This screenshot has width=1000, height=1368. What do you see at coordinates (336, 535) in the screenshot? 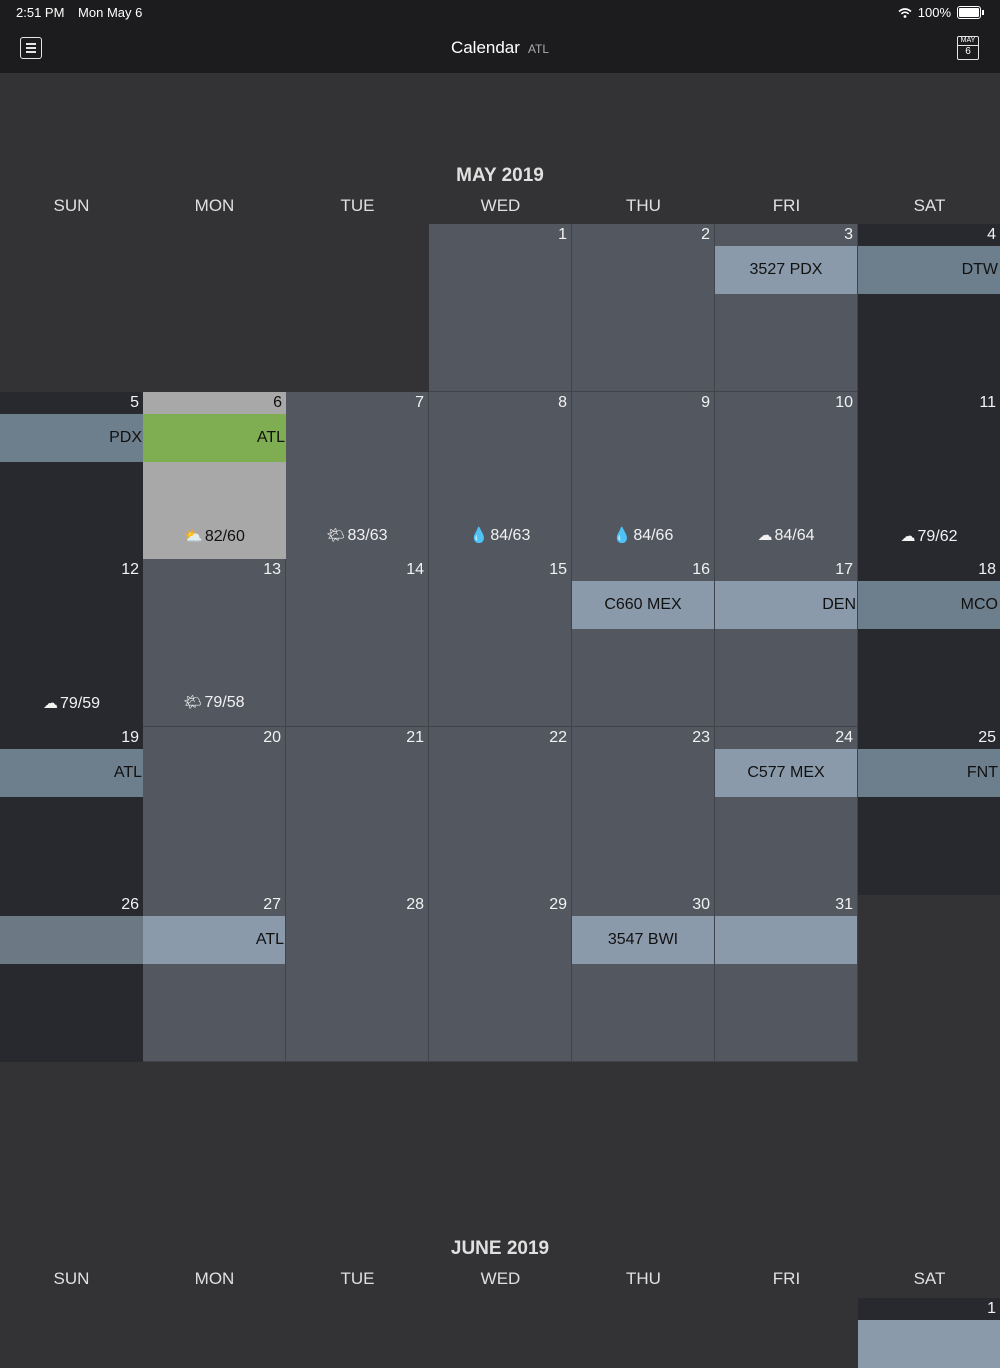
I see `sunny-icon: 🌤` at bounding box center [336, 535].